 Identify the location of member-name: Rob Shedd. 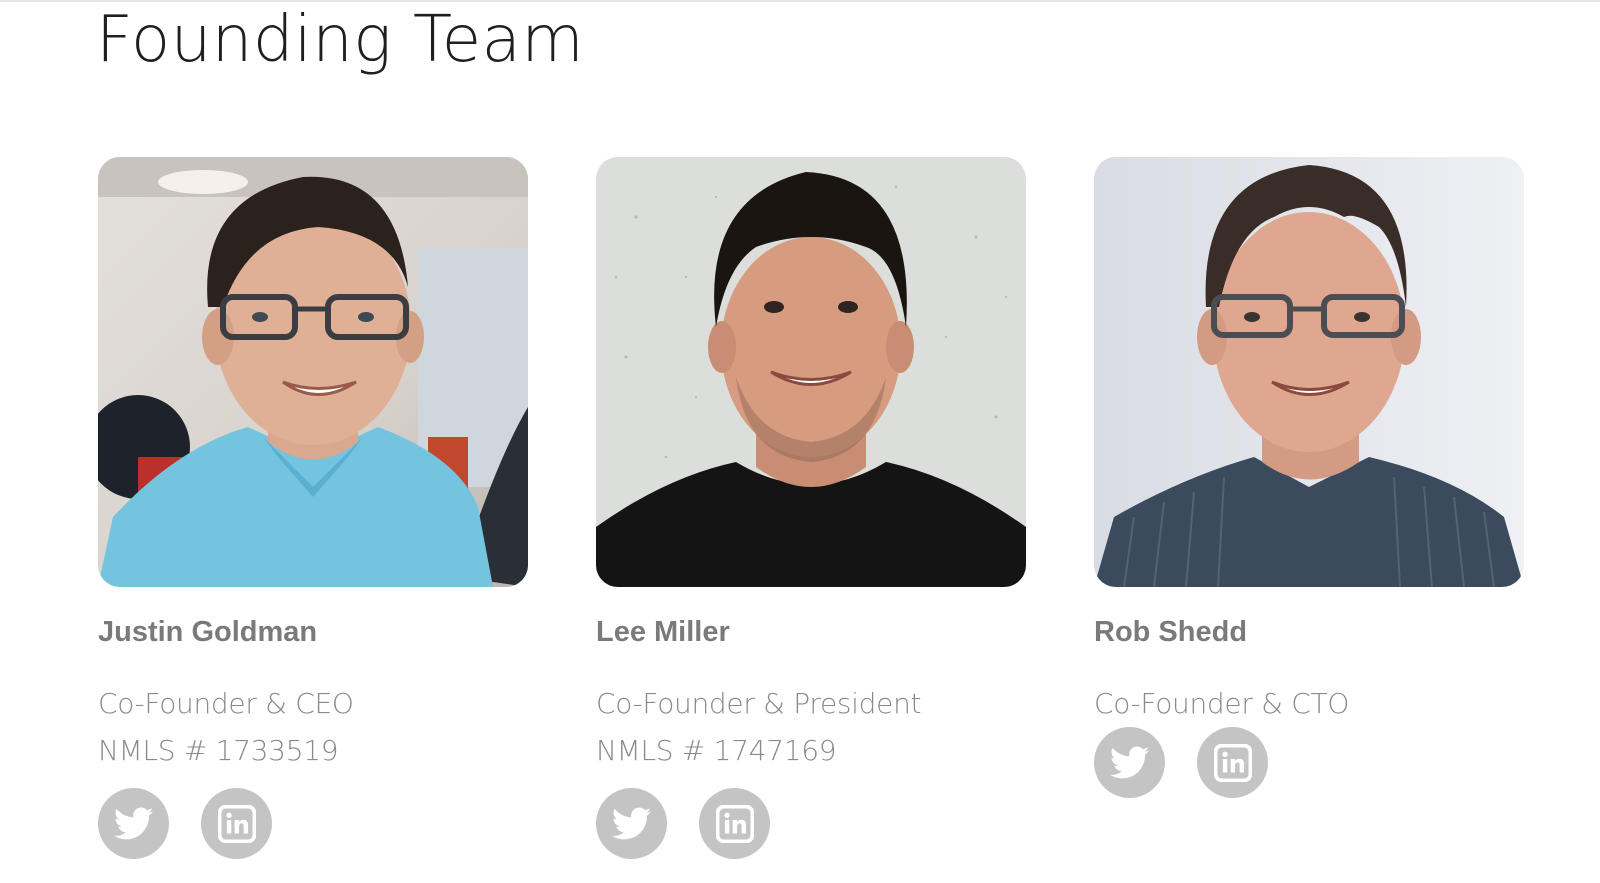
(1171, 632).